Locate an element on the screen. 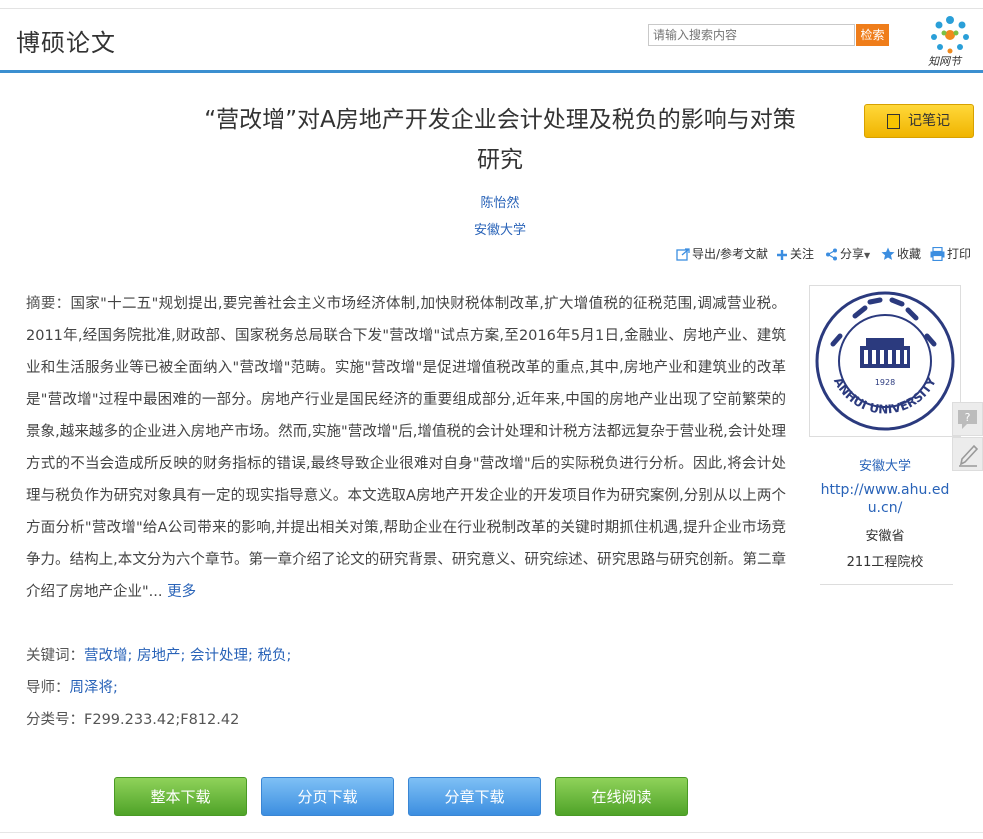  export-label: 导出/参考文献 is located at coordinates (730, 254).